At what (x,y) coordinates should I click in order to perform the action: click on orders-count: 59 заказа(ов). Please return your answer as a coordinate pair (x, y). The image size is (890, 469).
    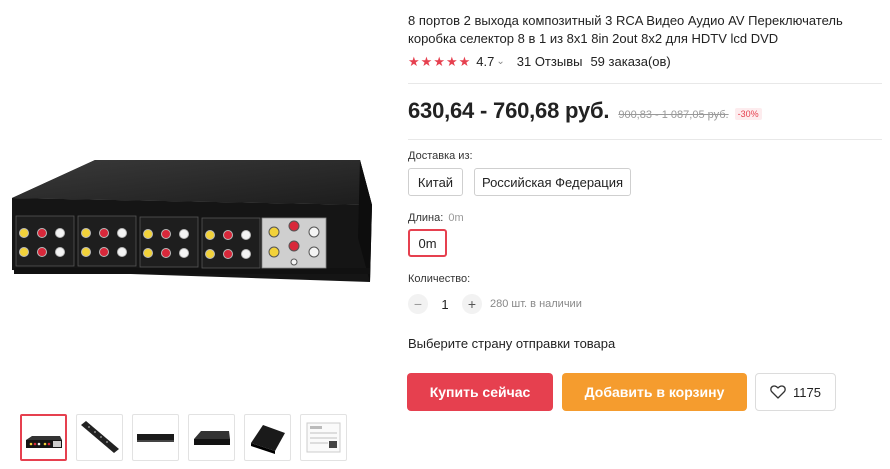
    Looking at the image, I should click on (630, 61).